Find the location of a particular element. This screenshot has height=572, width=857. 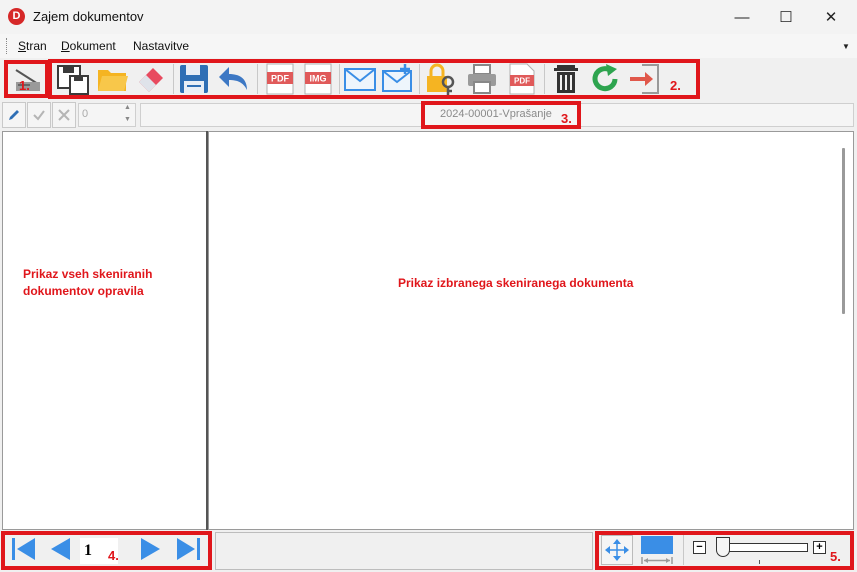

pdf-export-icon: PDF is located at coordinates (522, 79).